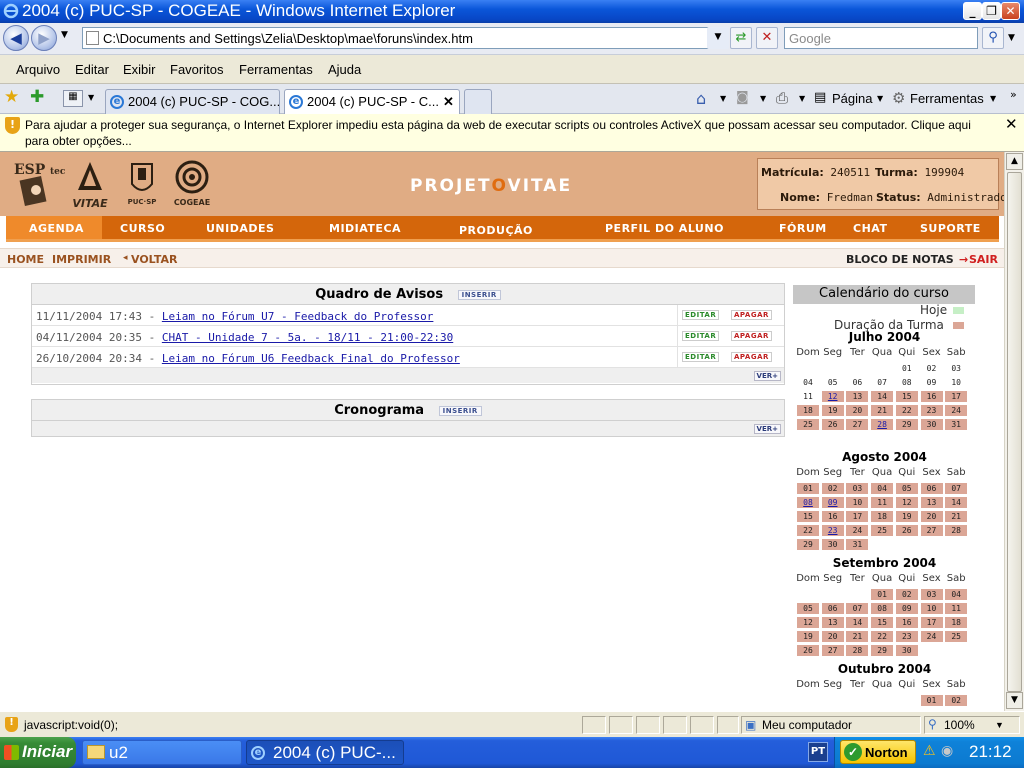  I want to click on calendar-day: 06, so click(931, 488).